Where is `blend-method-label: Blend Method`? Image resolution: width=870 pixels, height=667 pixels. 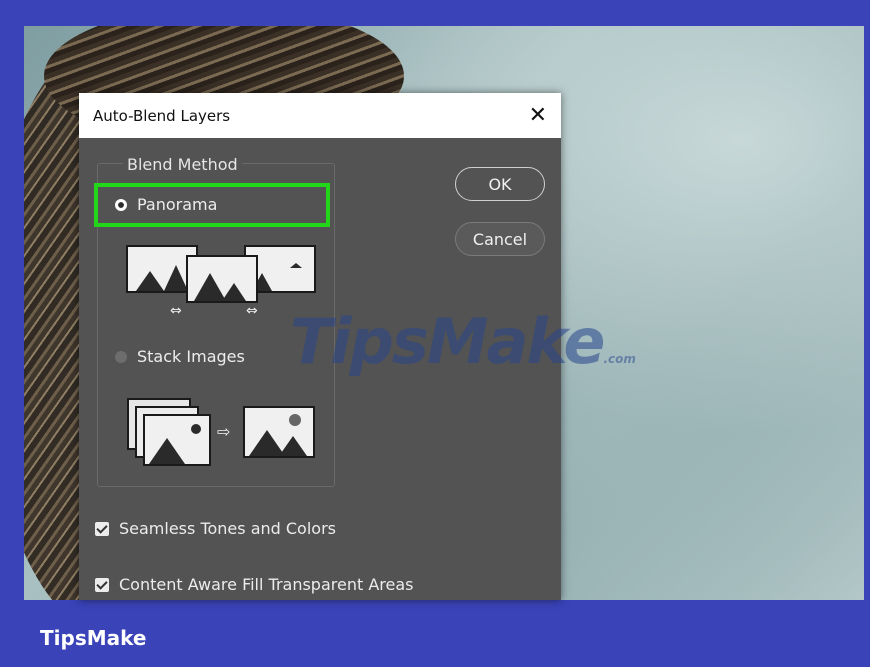 blend-method-label: Blend Method is located at coordinates (182, 164).